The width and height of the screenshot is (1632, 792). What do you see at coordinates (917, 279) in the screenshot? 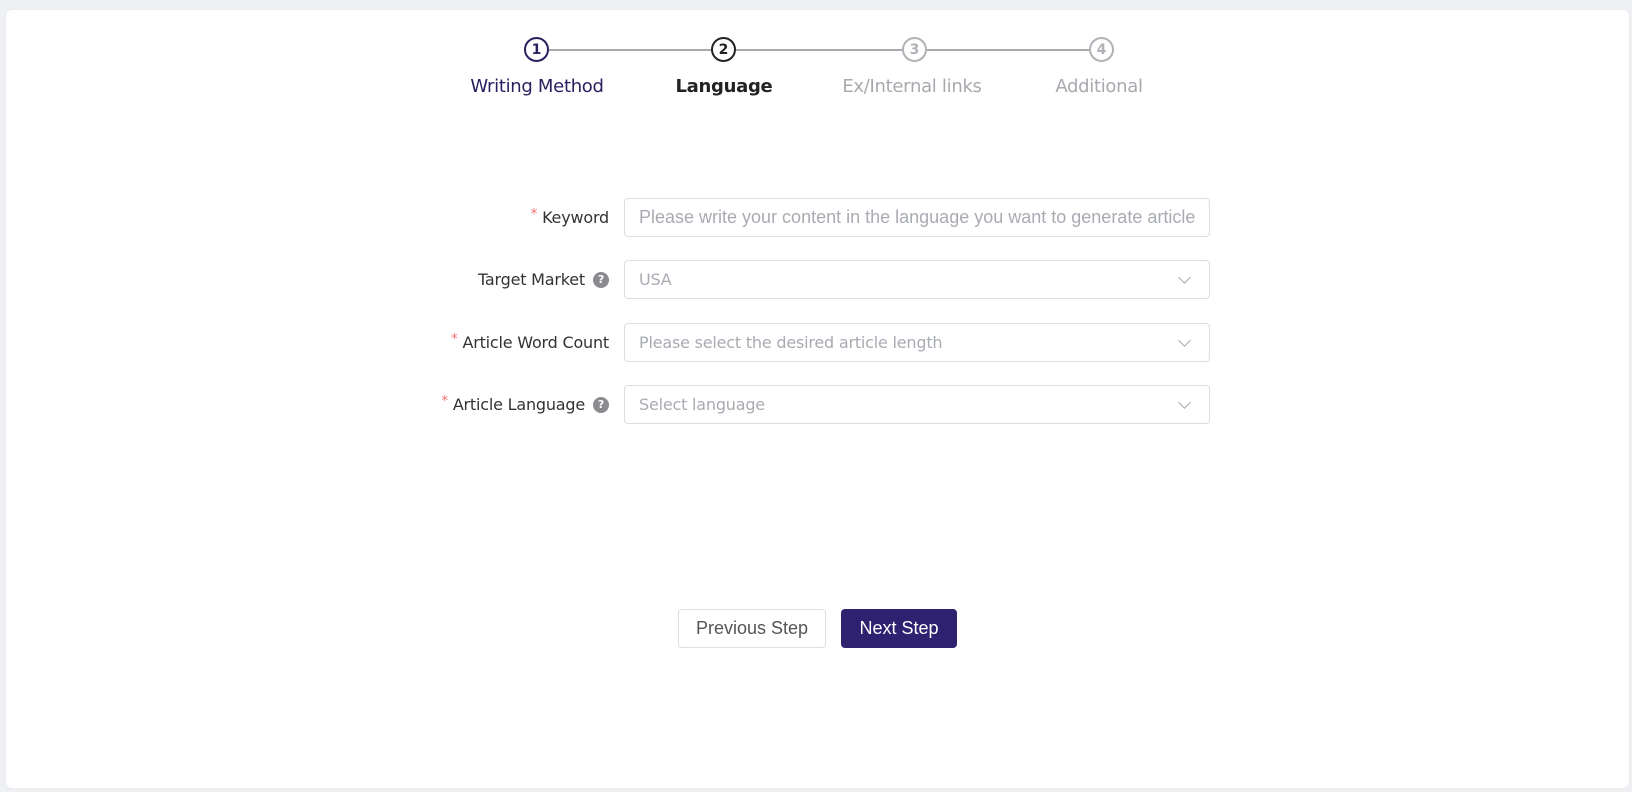
I see `target-market-select: USA` at bounding box center [917, 279].